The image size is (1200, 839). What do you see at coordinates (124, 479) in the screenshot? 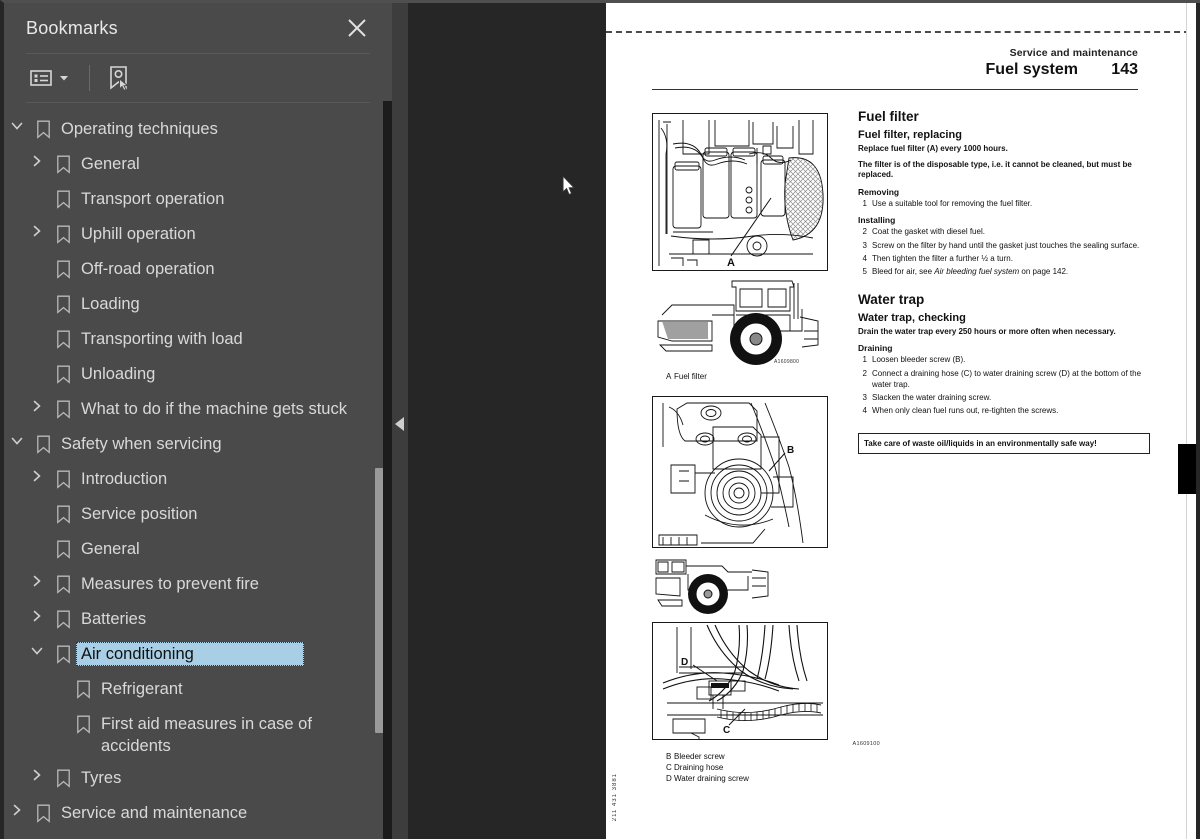
I see `bookmark-label: Introduction` at bounding box center [124, 479].